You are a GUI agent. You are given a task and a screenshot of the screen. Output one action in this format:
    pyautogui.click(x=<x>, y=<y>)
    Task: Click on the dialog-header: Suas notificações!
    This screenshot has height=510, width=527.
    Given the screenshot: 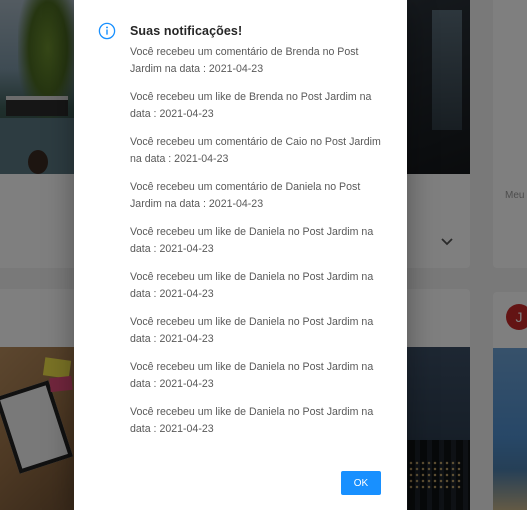 What is the action you would take?
    pyautogui.click(x=170, y=31)
    